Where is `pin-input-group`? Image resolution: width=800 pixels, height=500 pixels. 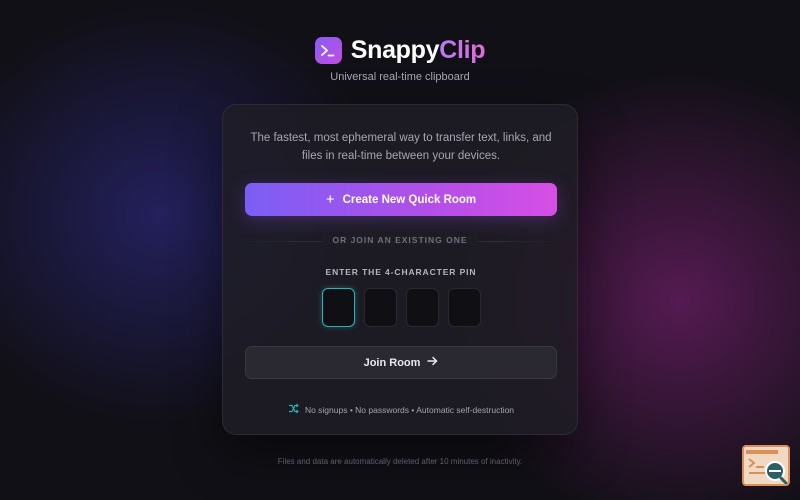 pin-input-group is located at coordinates (401, 307).